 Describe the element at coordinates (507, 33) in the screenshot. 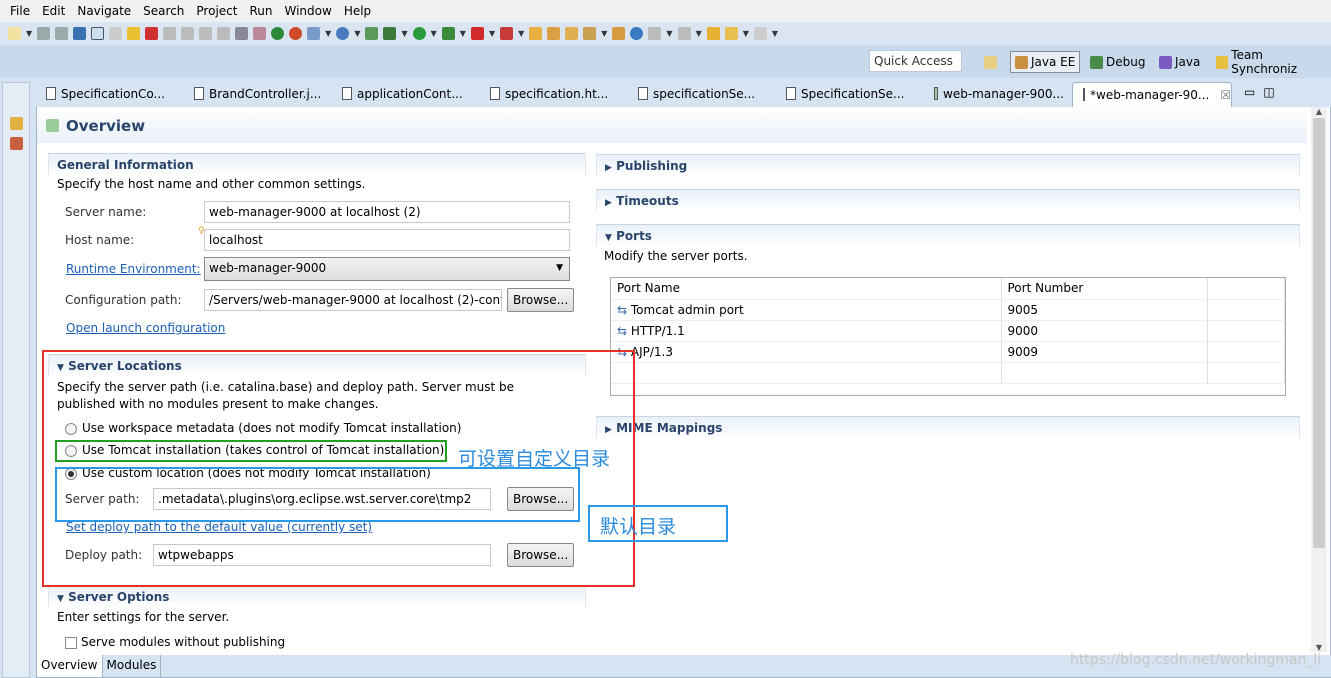

I see `external-tools-icon` at that location.